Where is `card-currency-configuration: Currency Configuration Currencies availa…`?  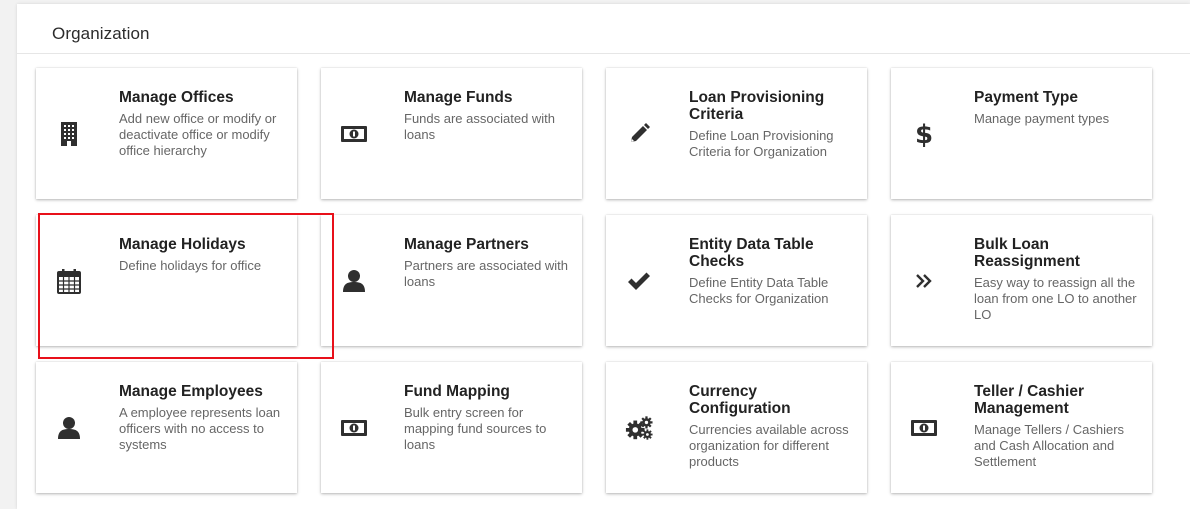 card-currency-configuration: Currency Configuration Currencies availa… is located at coordinates (736, 427).